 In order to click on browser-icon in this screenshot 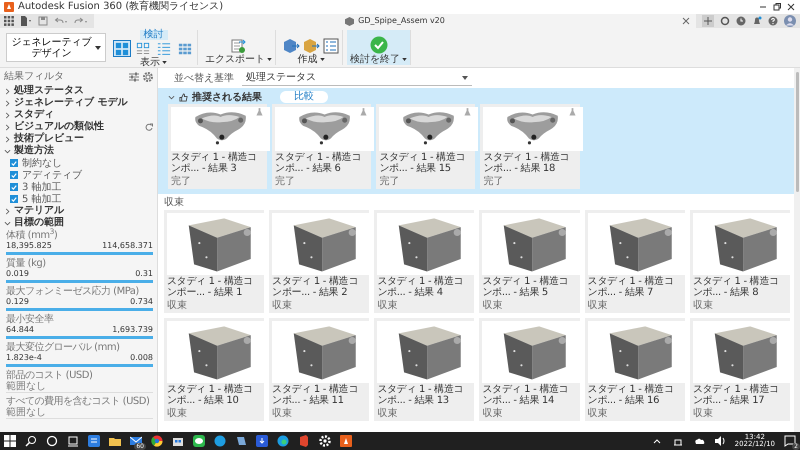, I will do `click(157, 441)`.